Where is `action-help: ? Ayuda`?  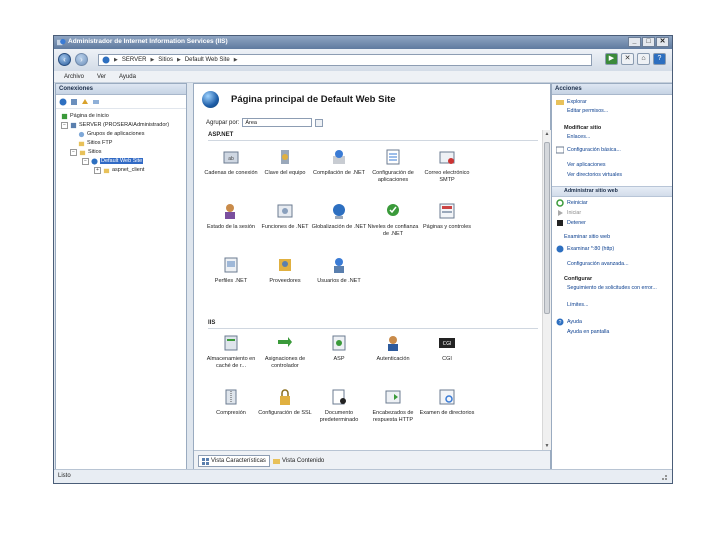 action-help: ? Ayuda is located at coordinates (569, 322).